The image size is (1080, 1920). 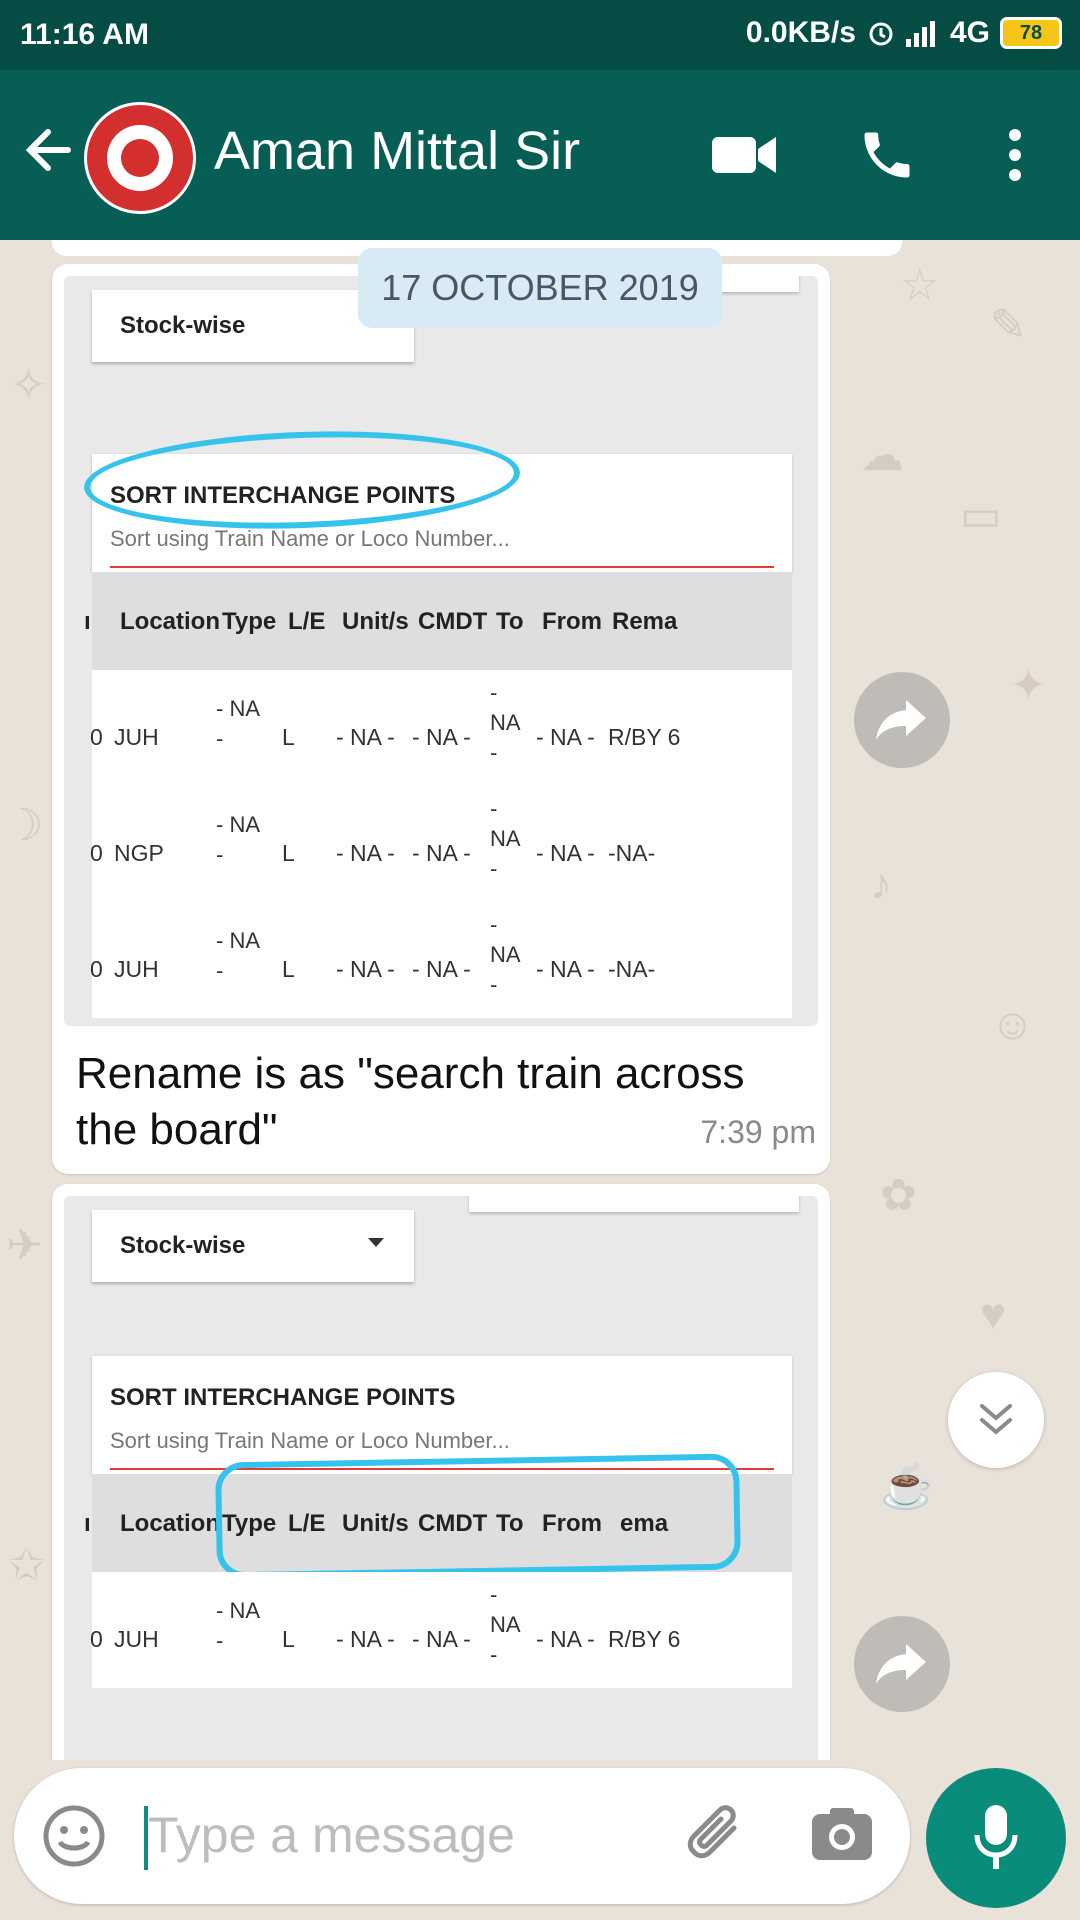 I want to click on scroll-to-bottom-button, so click(x=996, y=1420).